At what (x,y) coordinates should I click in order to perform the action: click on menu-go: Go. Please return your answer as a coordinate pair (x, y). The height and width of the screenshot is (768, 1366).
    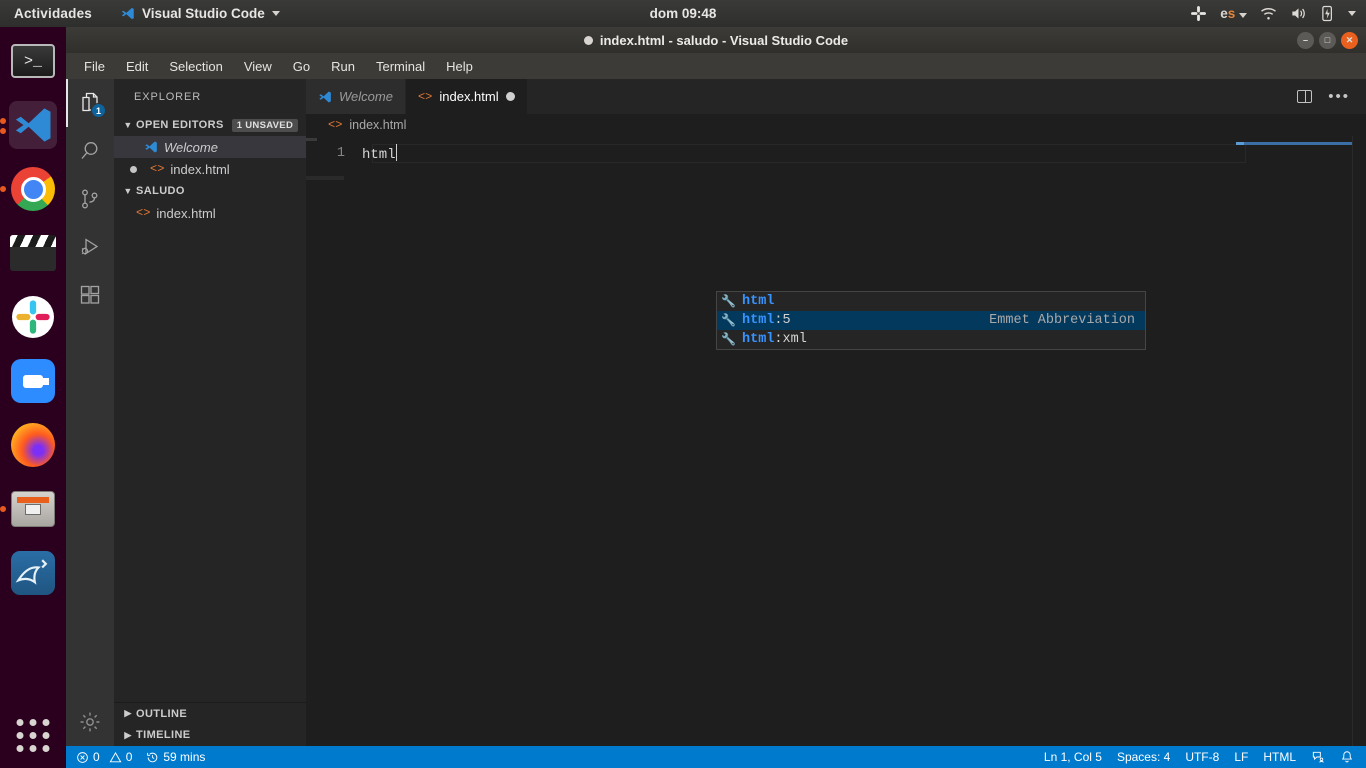
    Looking at the image, I should click on (301, 66).